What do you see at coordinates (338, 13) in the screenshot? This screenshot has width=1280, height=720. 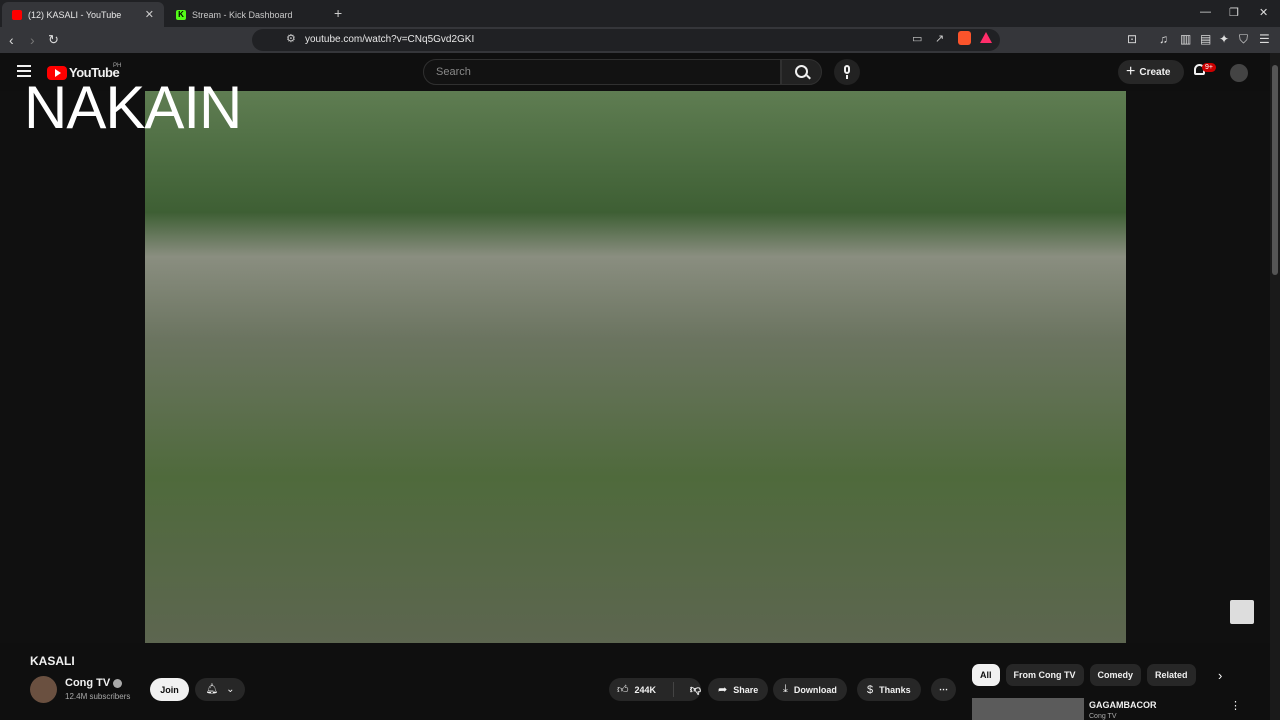 I see `new-tab-icon: +` at bounding box center [338, 13].